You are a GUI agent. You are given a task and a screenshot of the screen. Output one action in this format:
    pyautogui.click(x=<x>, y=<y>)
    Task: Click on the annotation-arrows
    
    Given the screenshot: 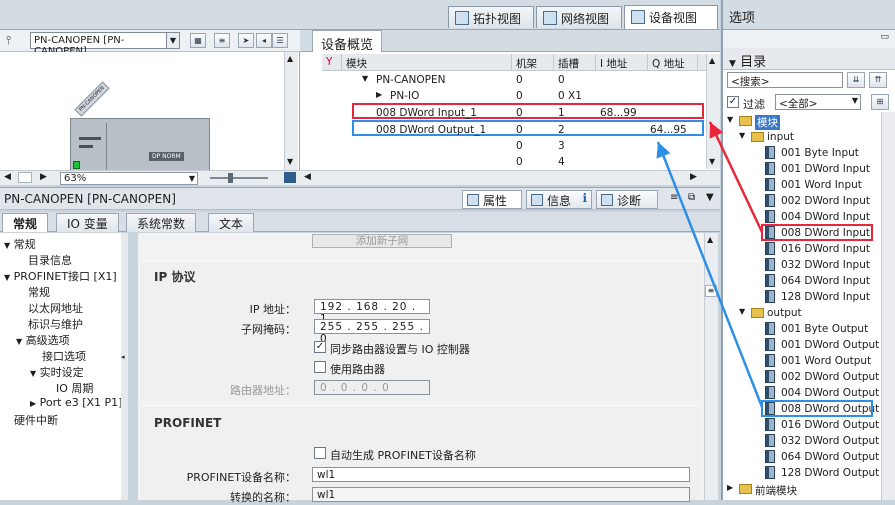 What is the action you would take?
    pyautogui.click(x=710, y=264)
    